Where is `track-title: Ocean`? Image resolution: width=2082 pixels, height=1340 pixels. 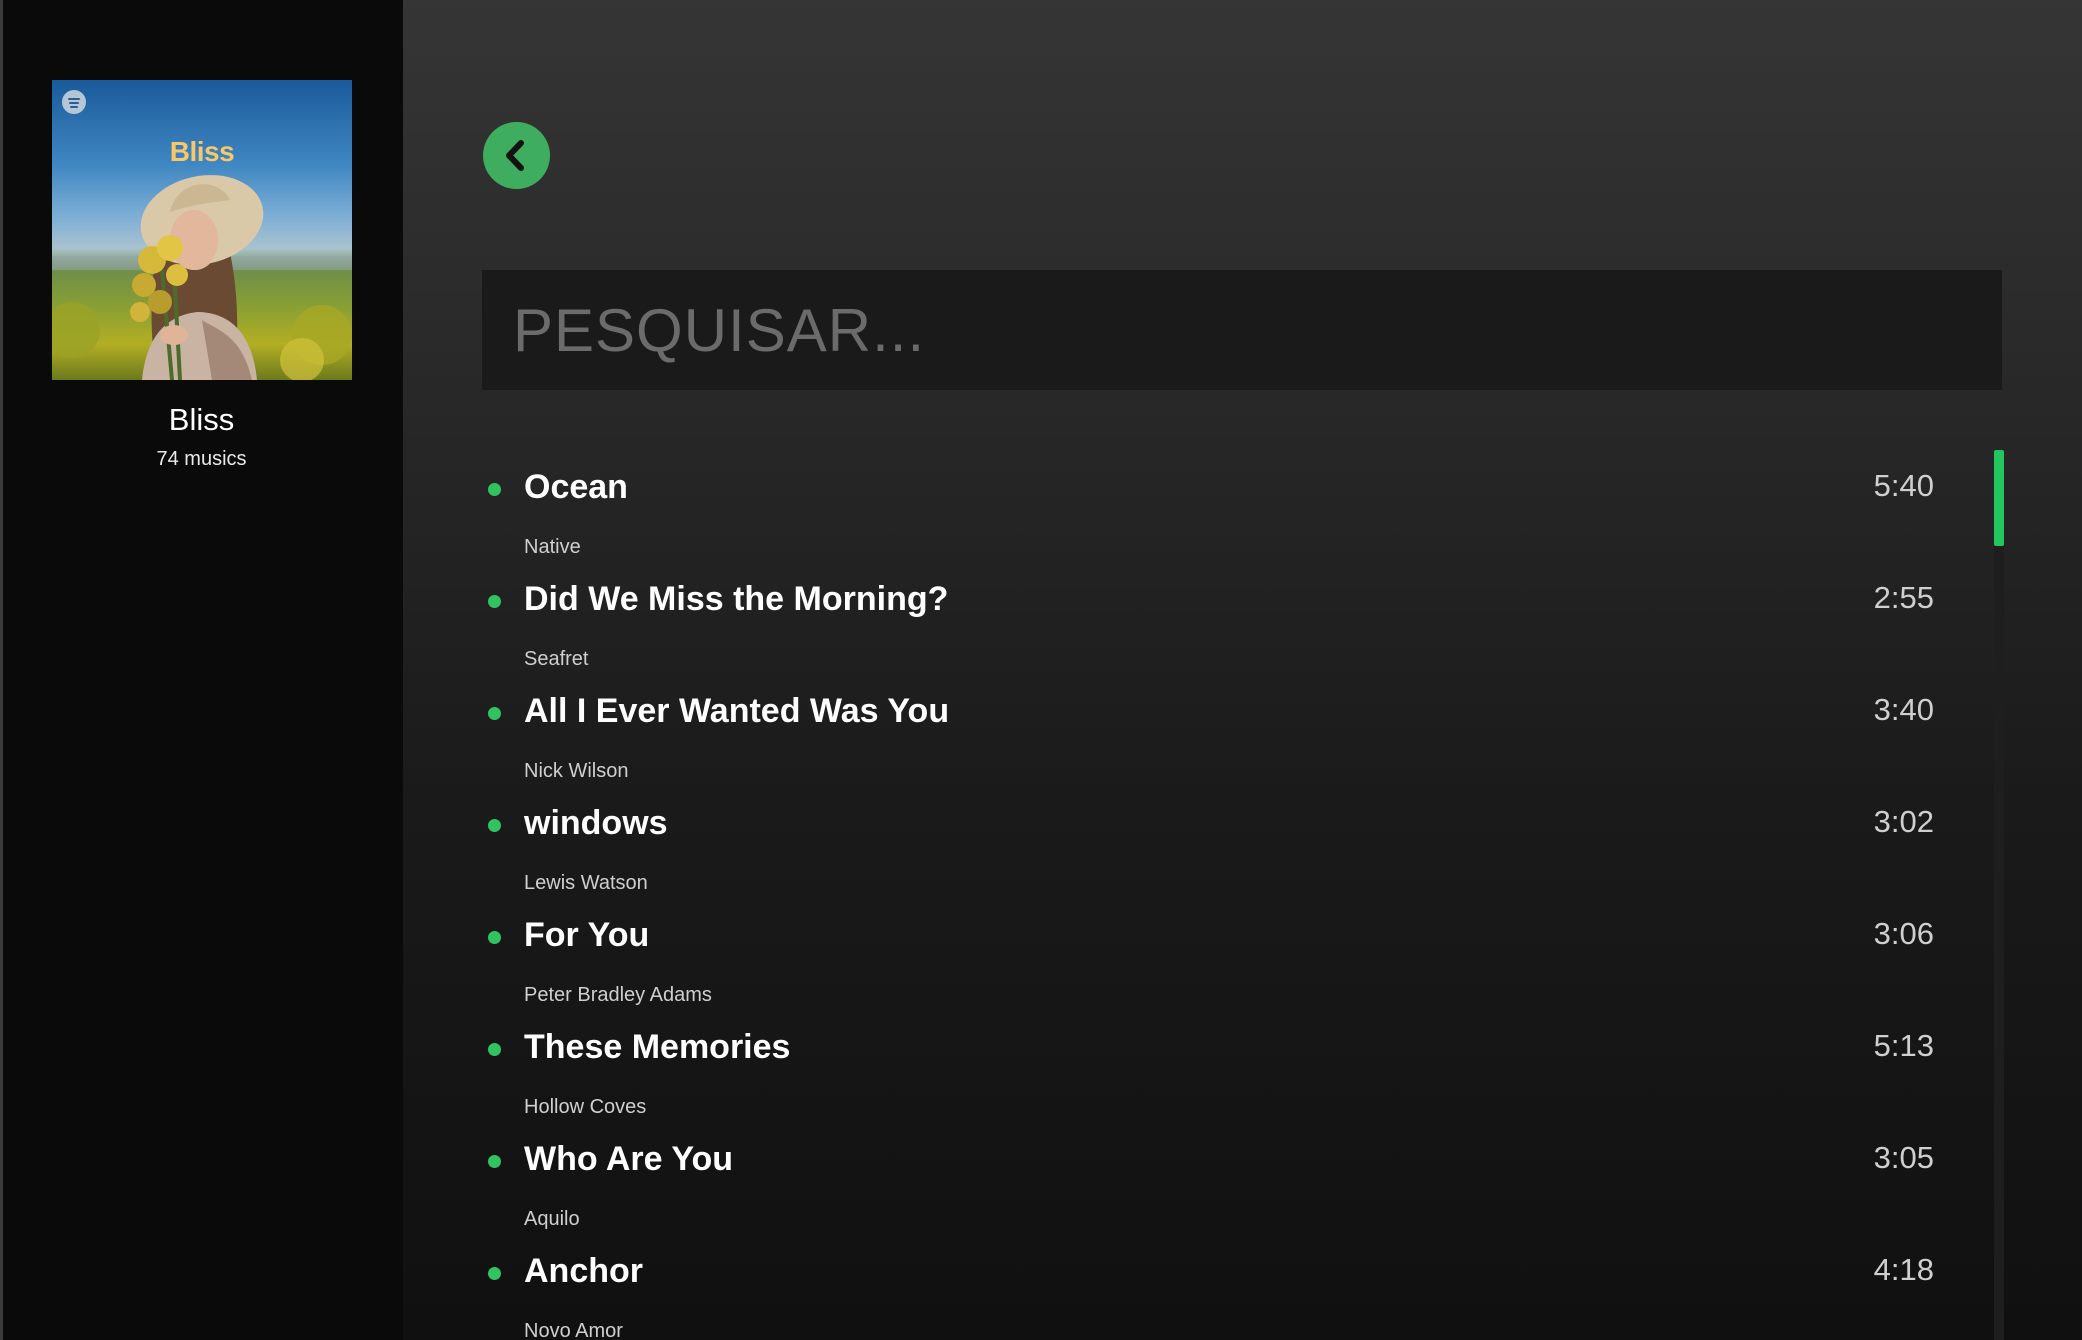 track-title: Ocean is located at coordinates (576, 487).